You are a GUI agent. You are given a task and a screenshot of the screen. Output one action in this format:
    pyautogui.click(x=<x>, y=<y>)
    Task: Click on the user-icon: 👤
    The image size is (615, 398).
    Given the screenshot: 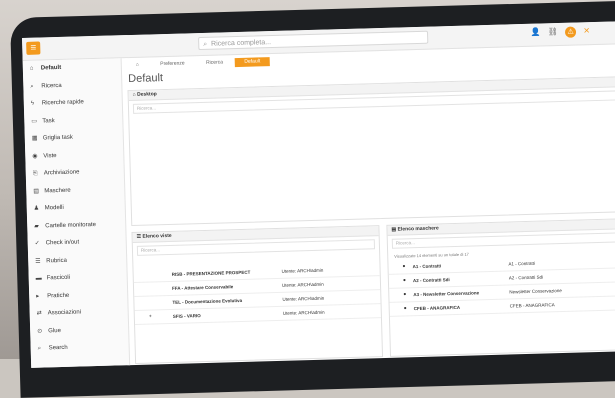 What is the action you would take?
    pyautogui.click(x=535, y=32)
    